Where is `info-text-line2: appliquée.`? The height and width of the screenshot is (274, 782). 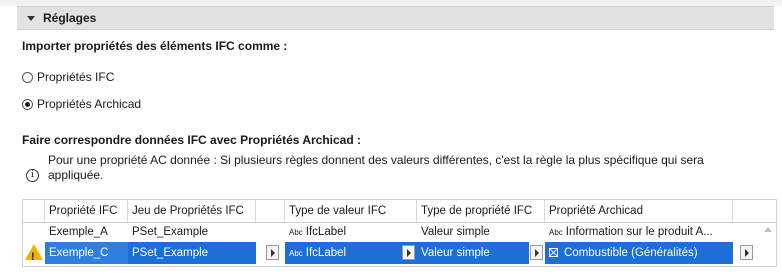
info-text-line2: appliquée. is located at coordinates (76, 175).